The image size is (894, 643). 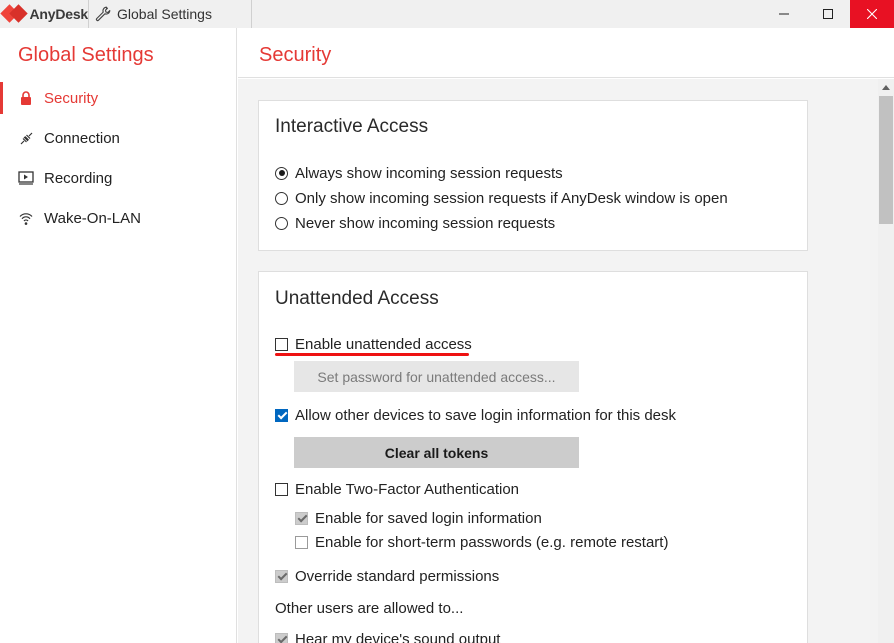 I want to click on checkbox-label: Override standard permissions, so click(x=397, y=576).